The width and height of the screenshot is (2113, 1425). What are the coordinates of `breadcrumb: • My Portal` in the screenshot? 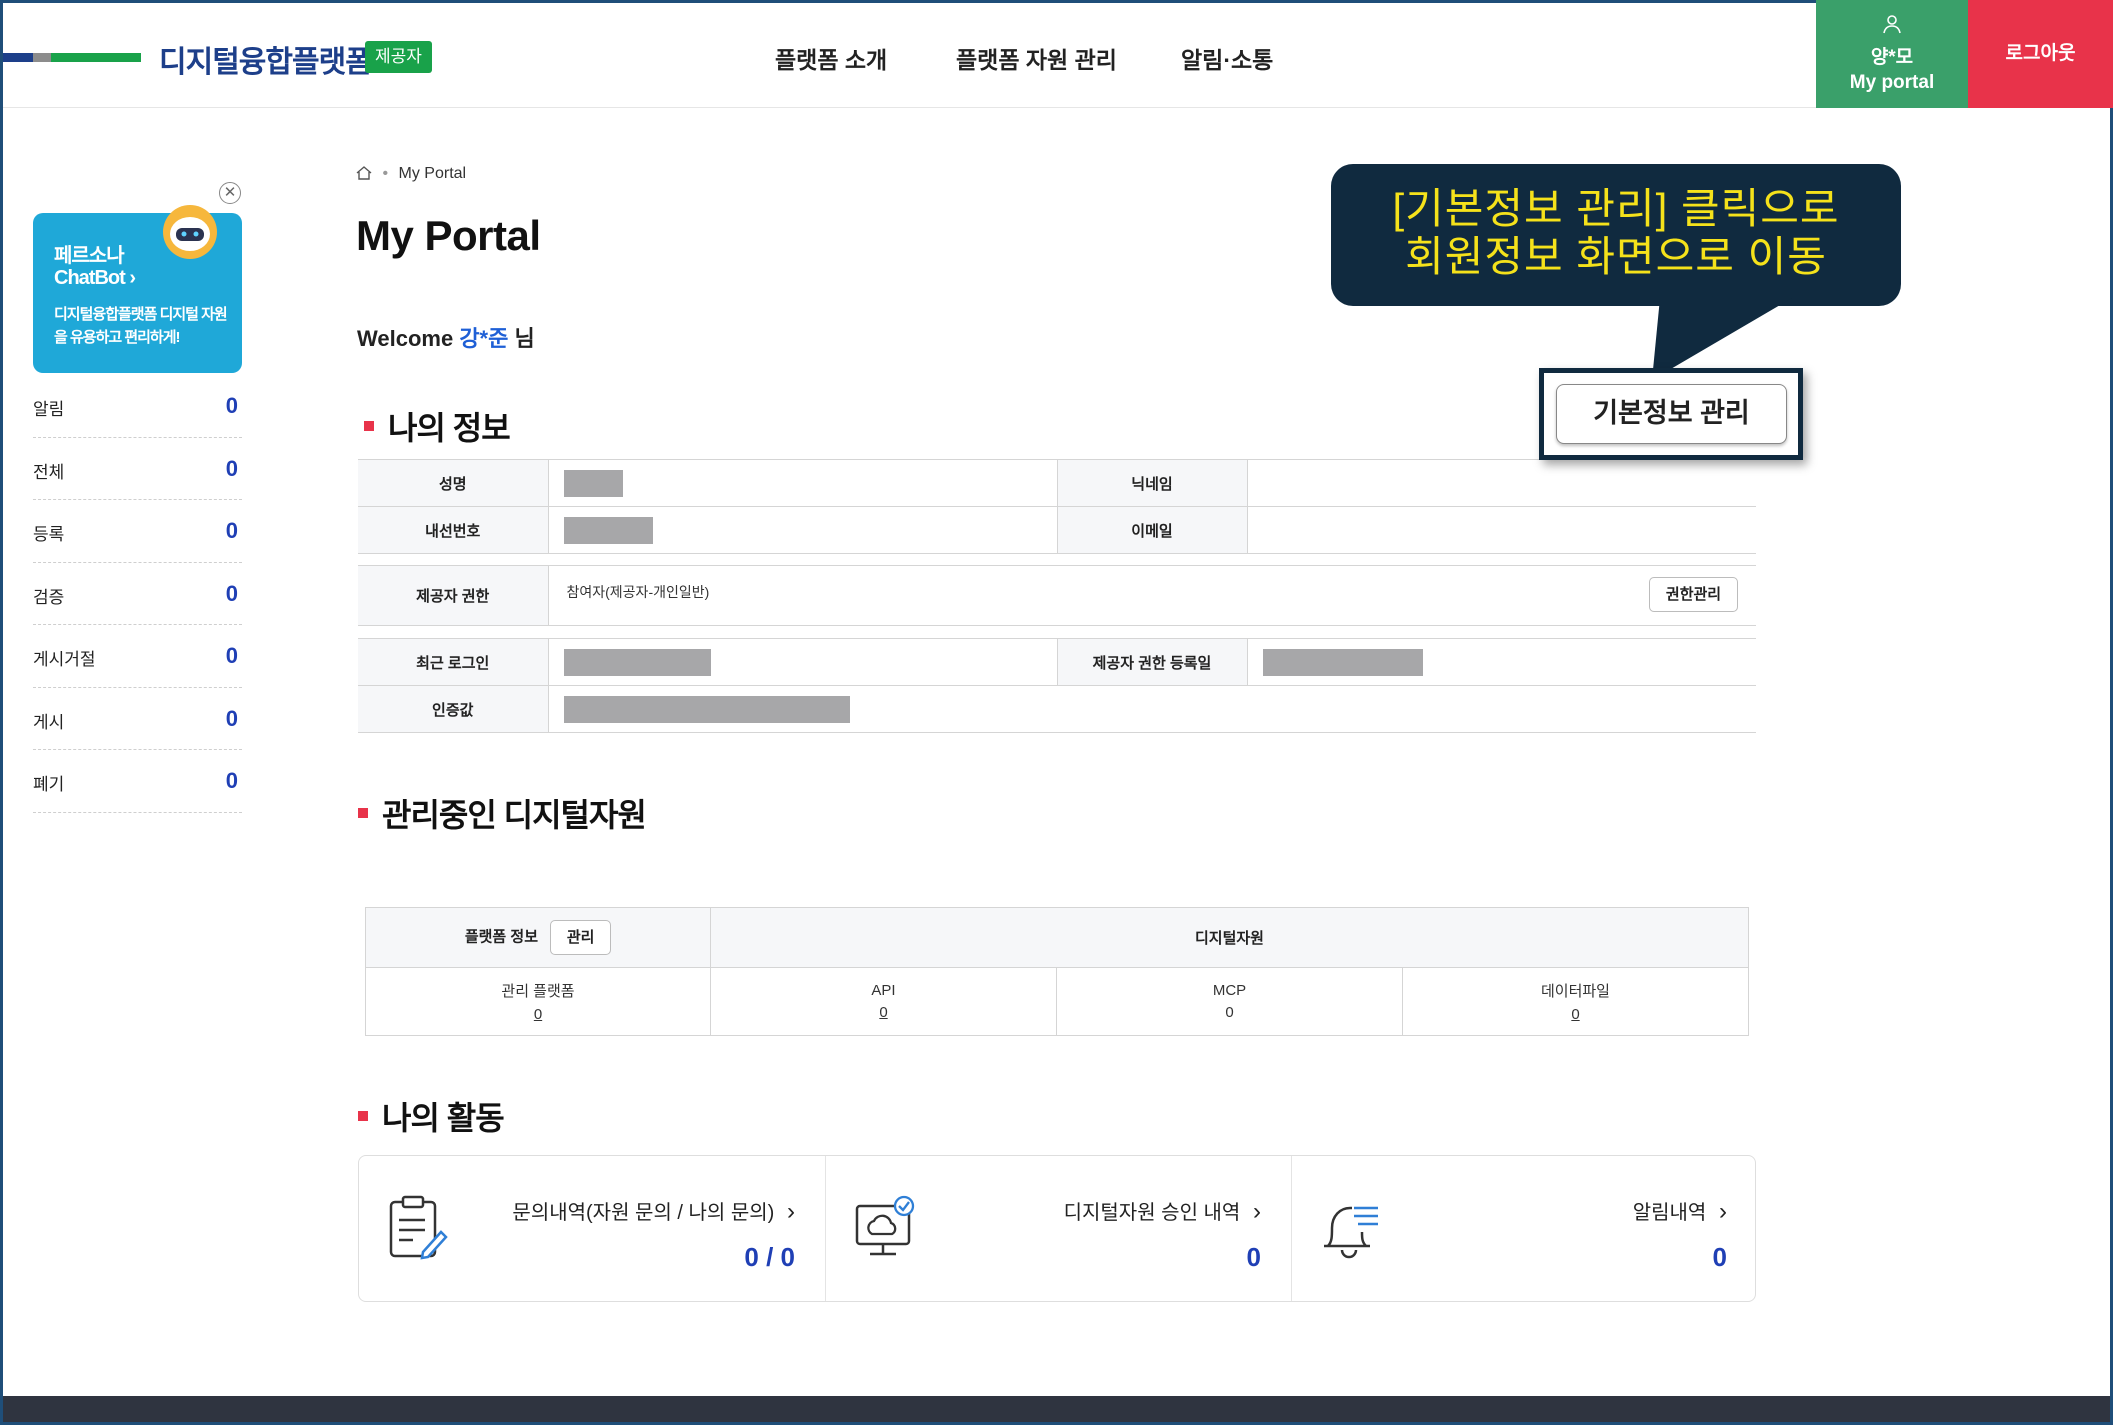 It's located at (411, 174).